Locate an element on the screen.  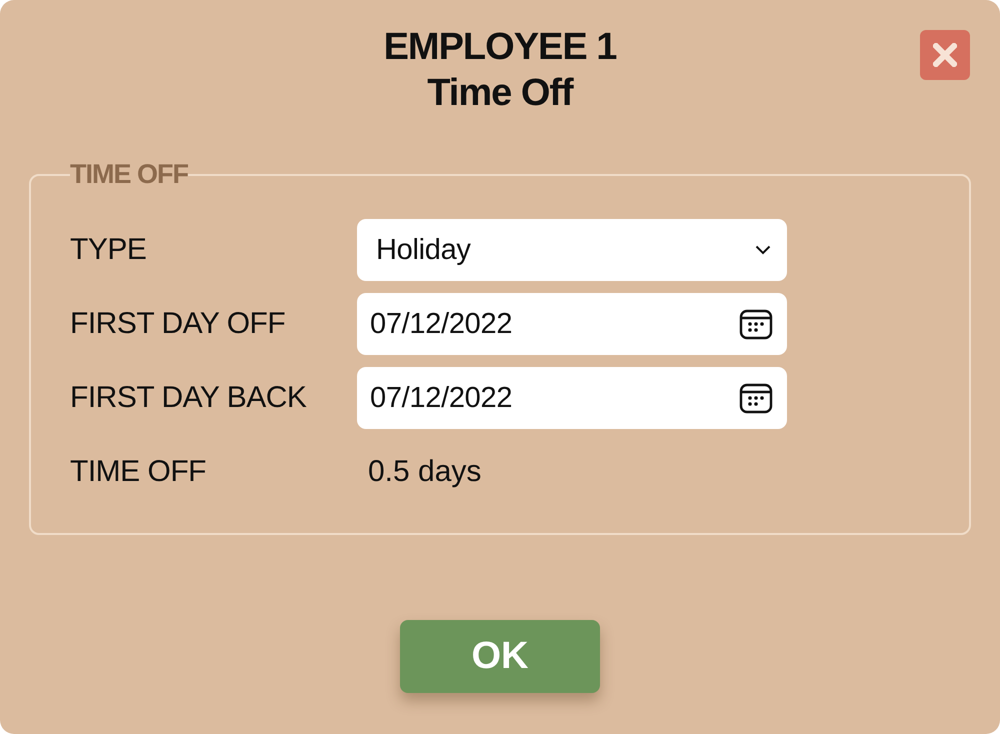
dialog-title: EMPLOYEE 1 is located at coordinates (500, 47).